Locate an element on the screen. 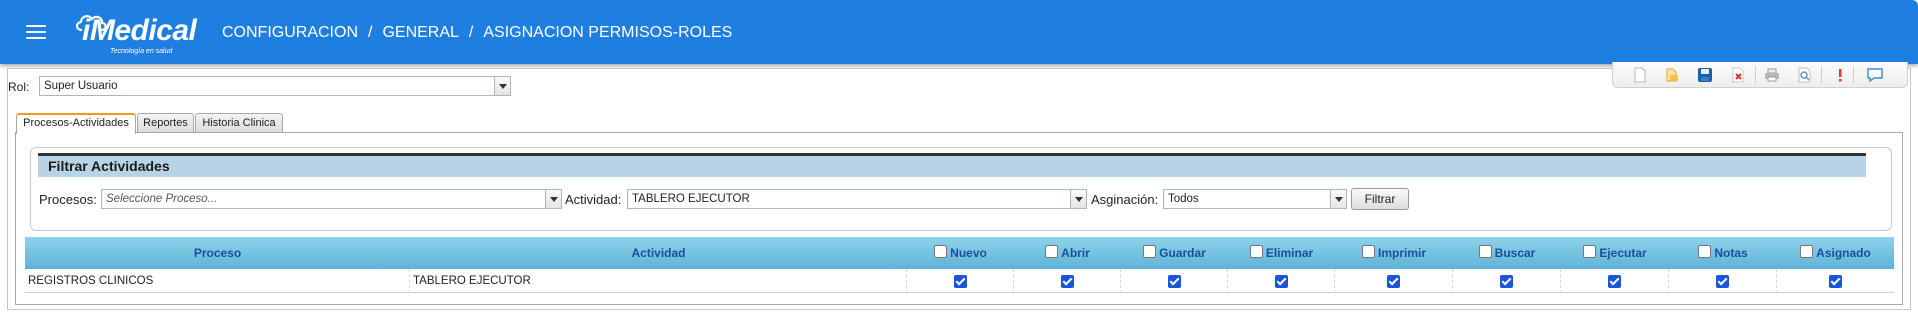  column-header-asignado: Asignado is located at coordinates (1835, 253).